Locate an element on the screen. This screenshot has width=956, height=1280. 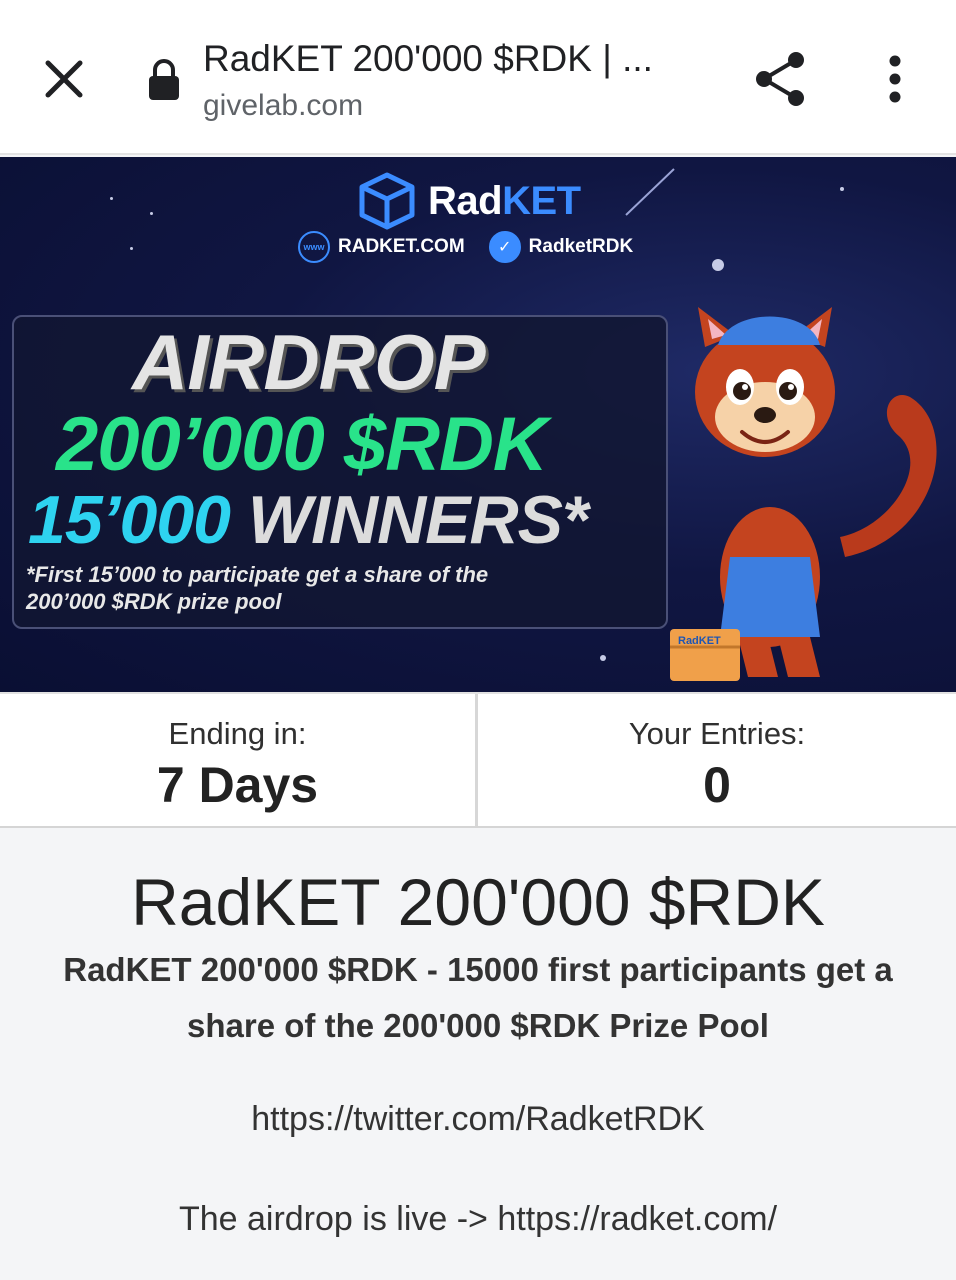
brand-name-suffix: KET is located at coordinates (541, 200).